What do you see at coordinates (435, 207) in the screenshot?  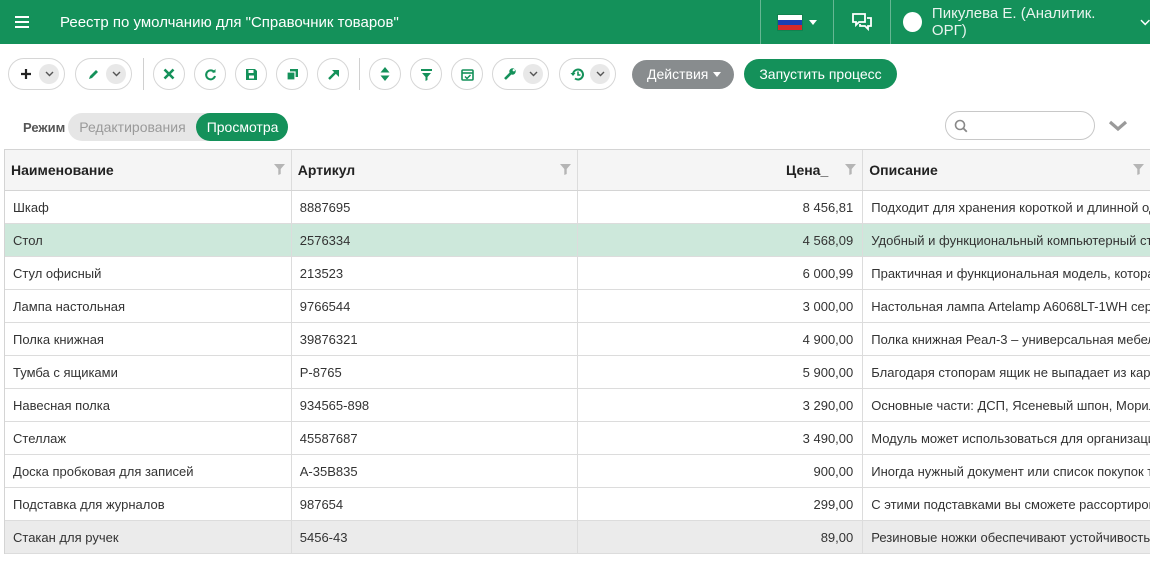 I see `cell-article: 8887695` at bounding box center [435, 207].